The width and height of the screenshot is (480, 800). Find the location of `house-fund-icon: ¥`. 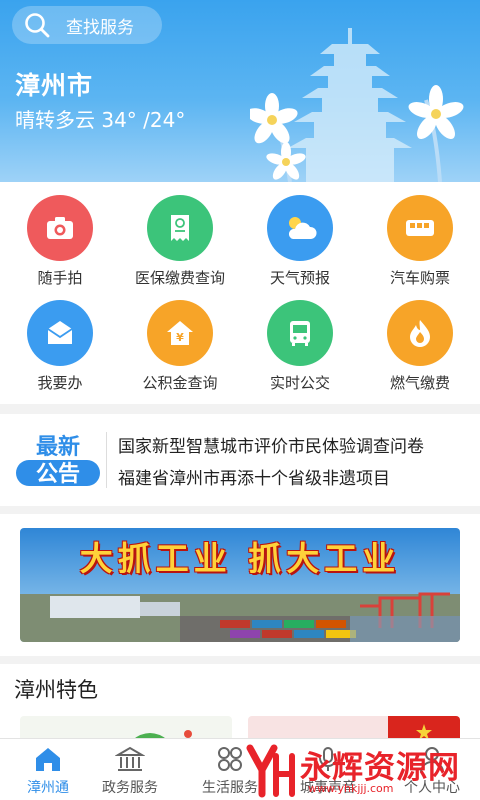

house-fund-icon: ¥ is located at coordinates (180, 333).